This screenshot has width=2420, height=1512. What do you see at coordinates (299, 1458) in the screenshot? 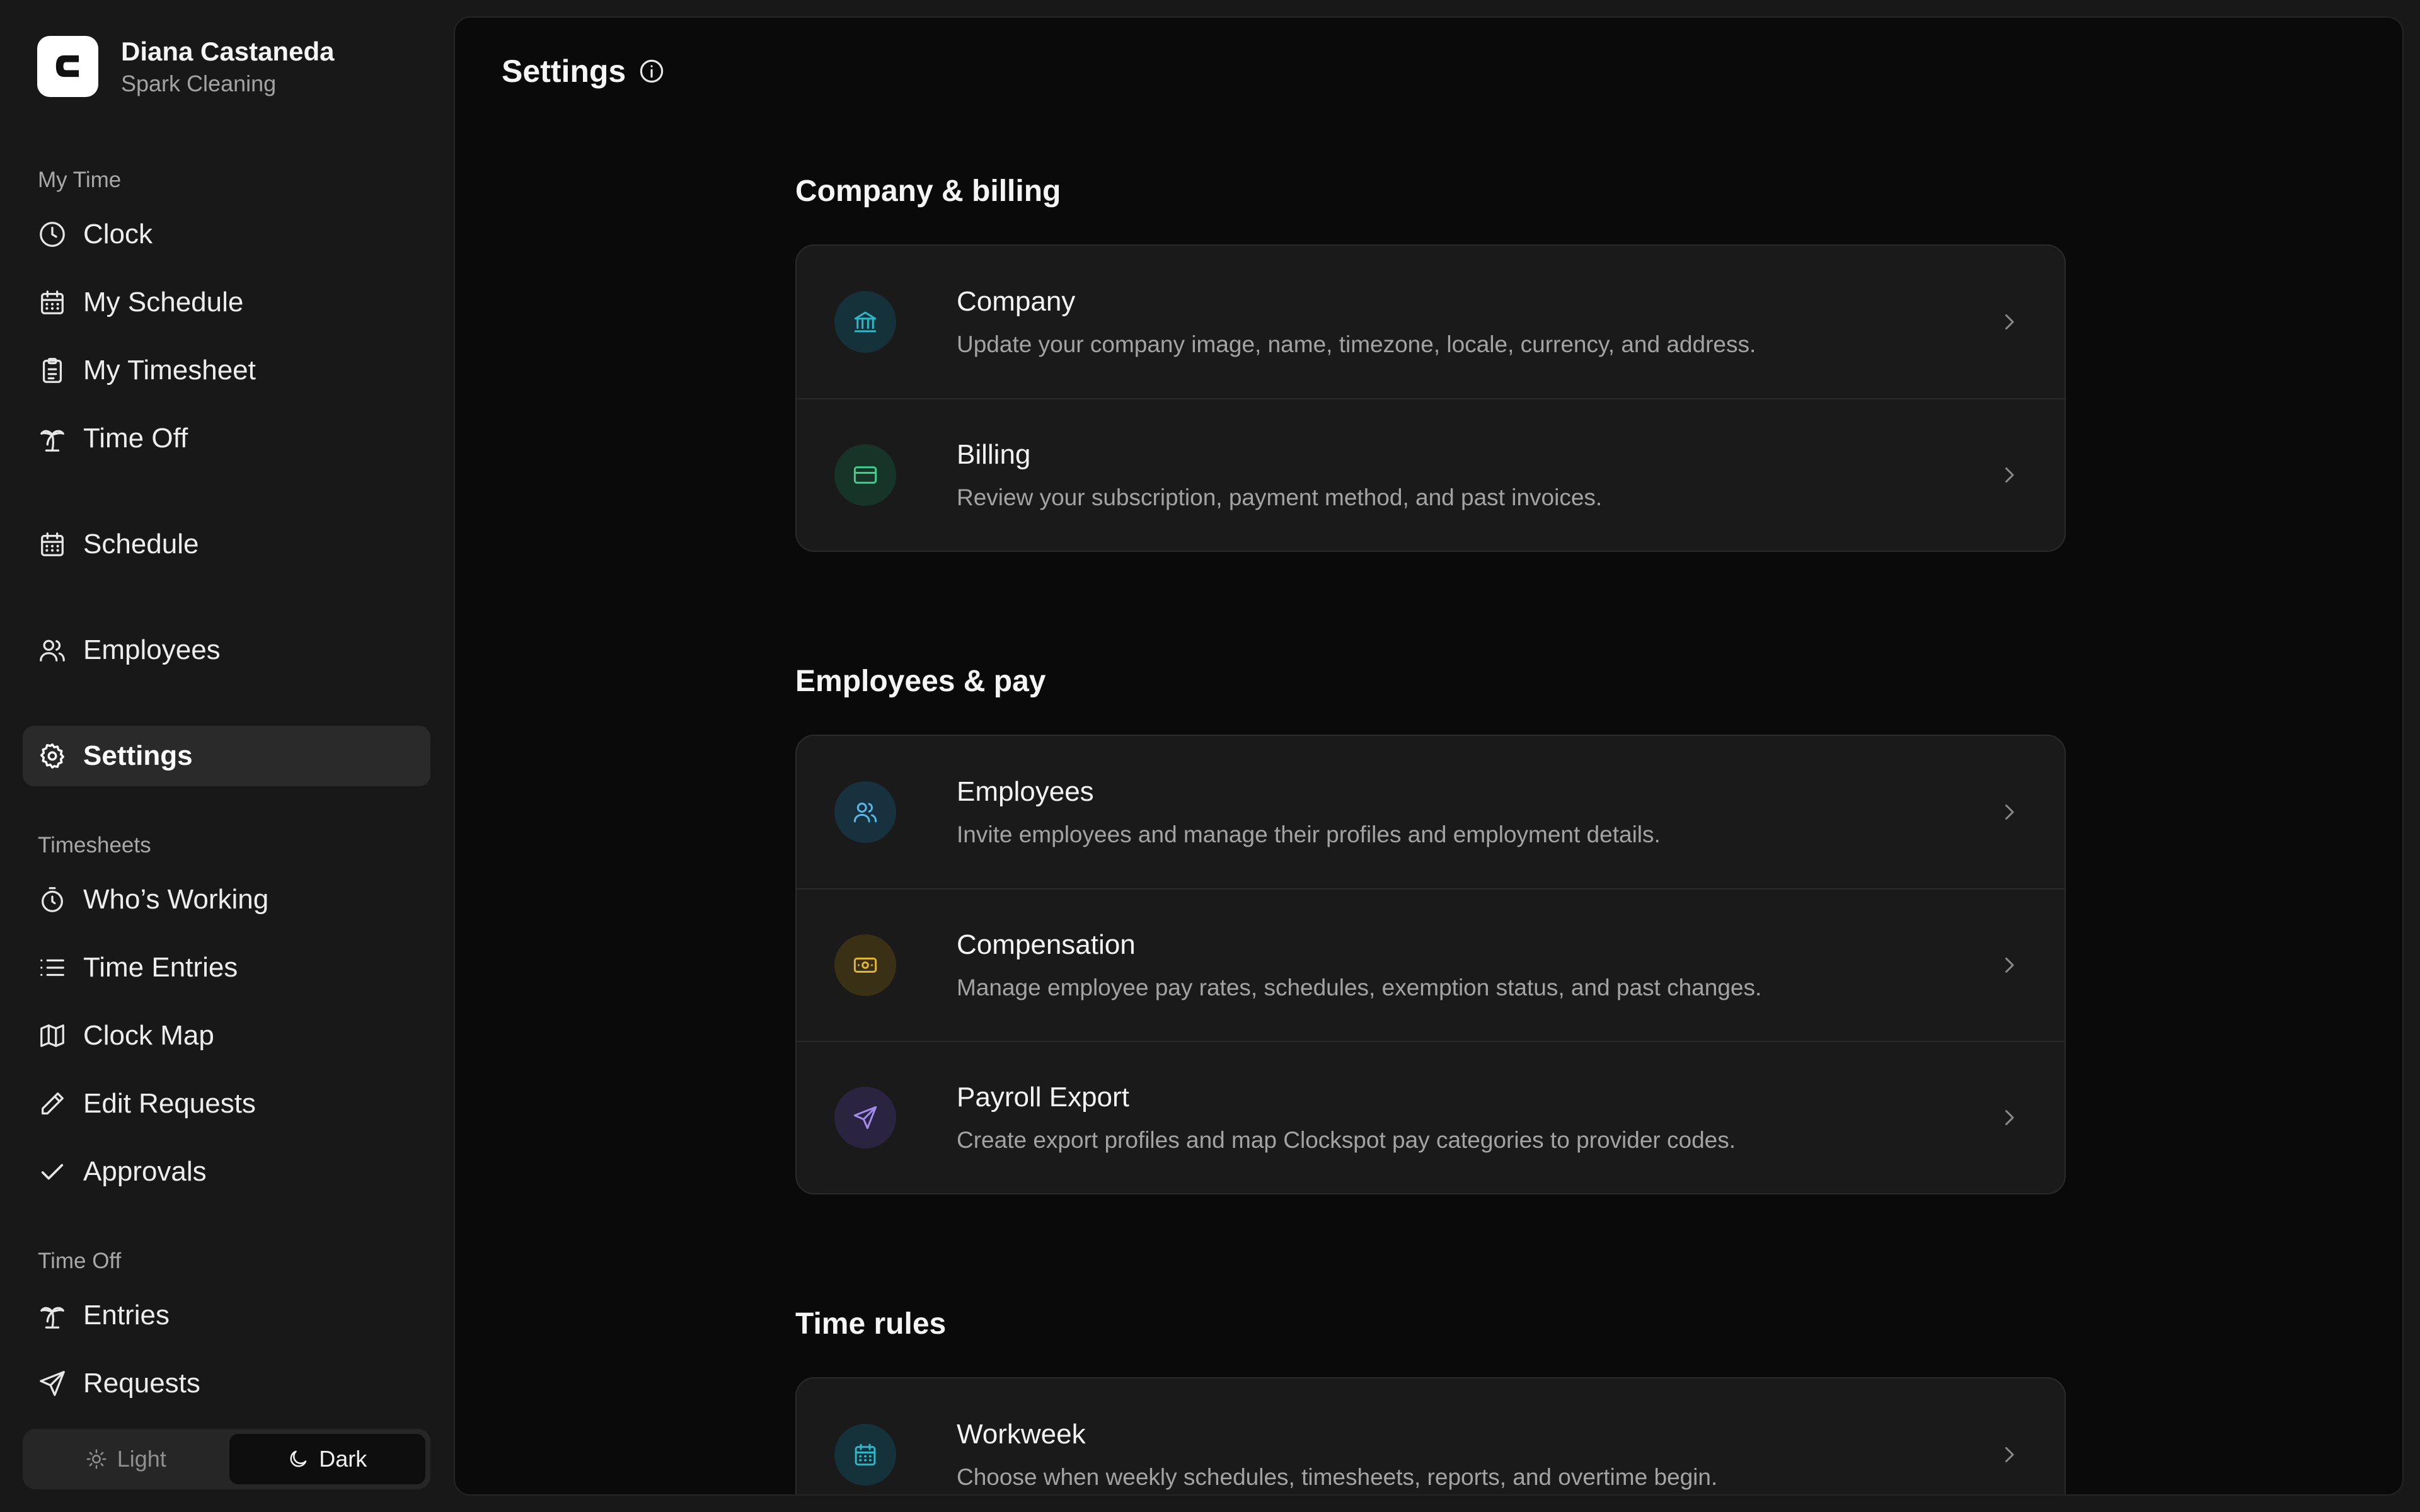
I see `moon-icon` at bounding box center [299, 1458].